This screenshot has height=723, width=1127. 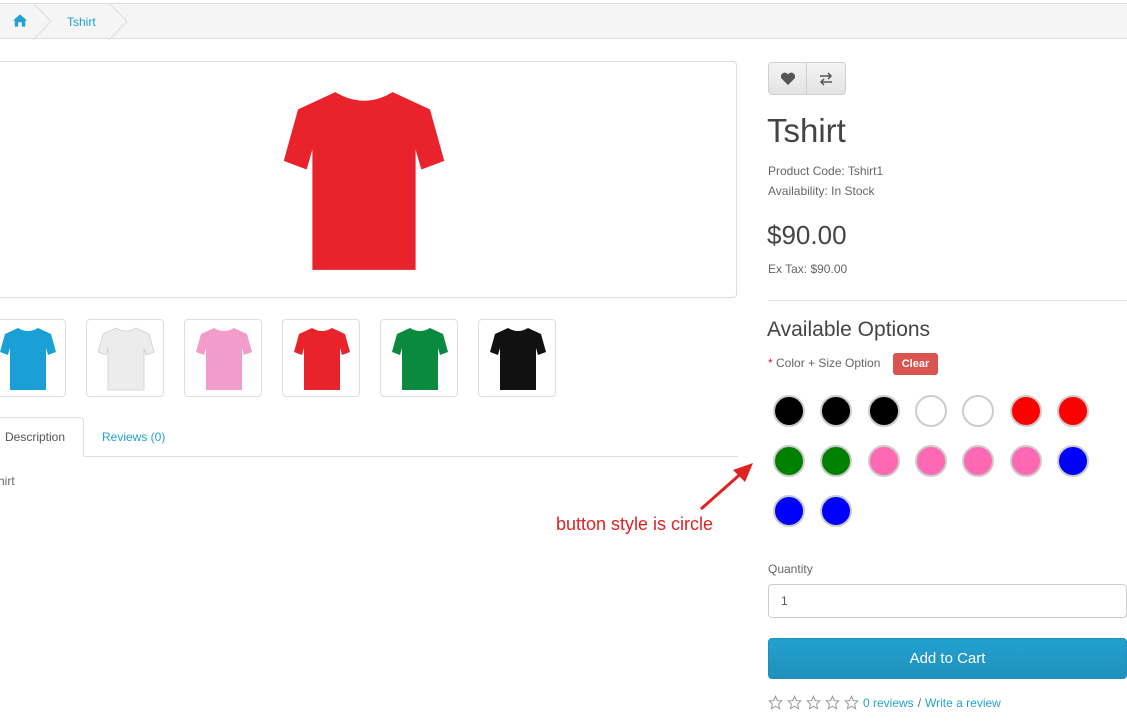 I want to click on clear-option-button: Clear, so click(x=915, y=364).